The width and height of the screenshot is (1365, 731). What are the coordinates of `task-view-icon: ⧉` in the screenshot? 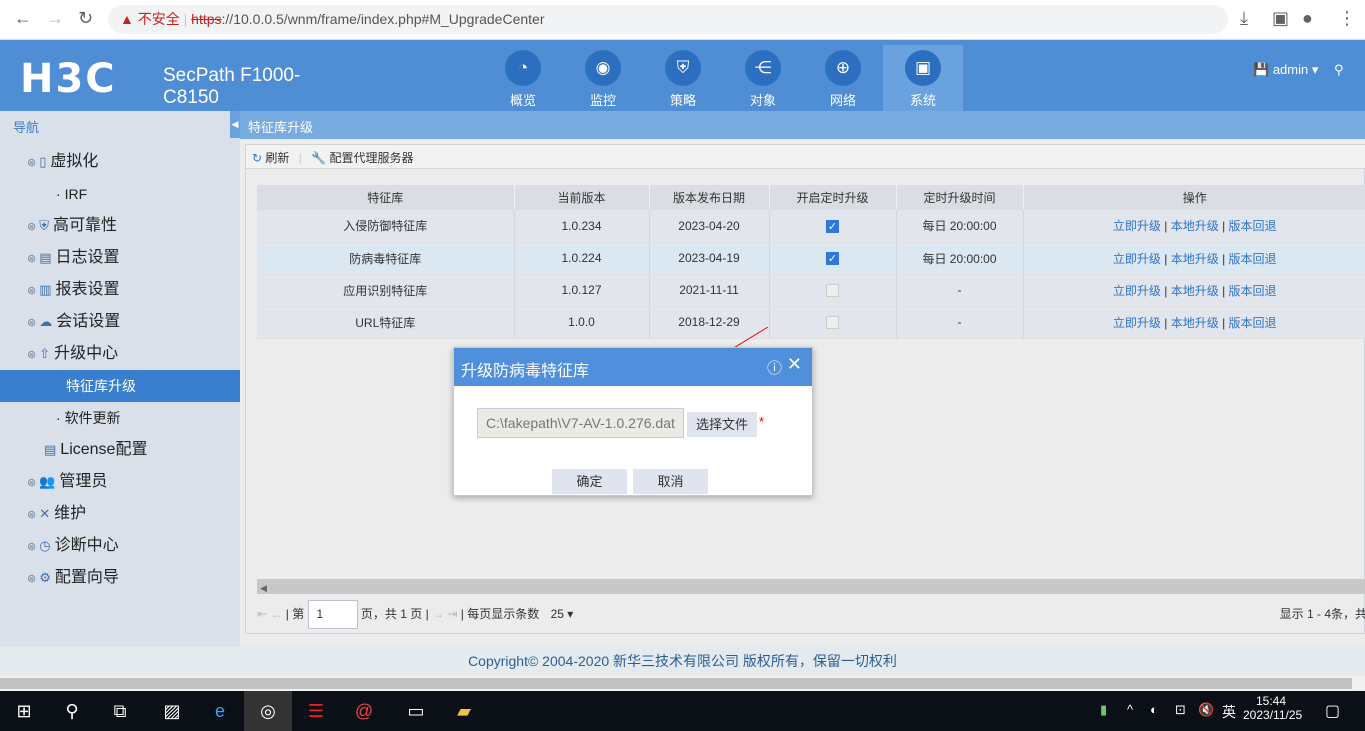 It's located at (120, 711).